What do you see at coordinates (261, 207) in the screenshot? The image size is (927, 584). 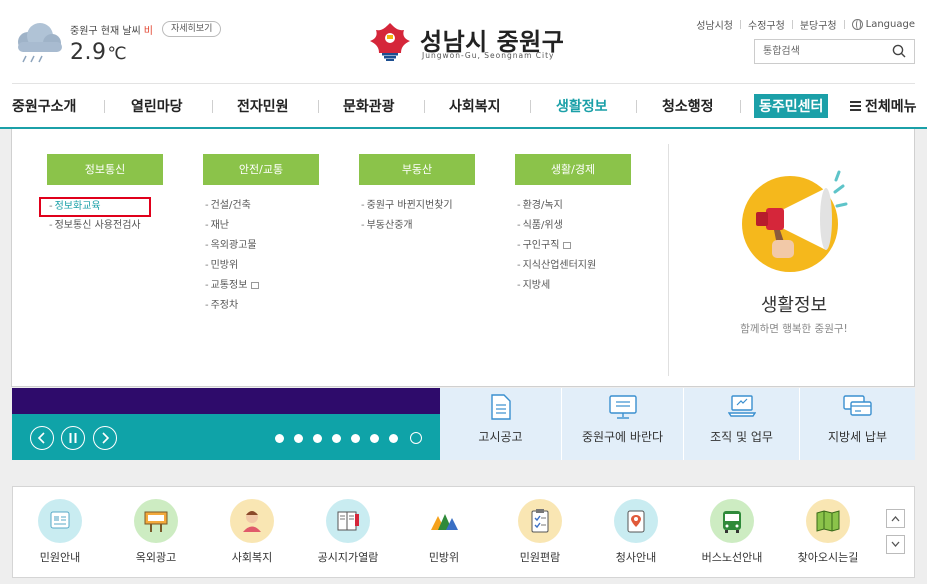 I see `menu-item-construction: - 건설/건축` at bounding box center [261, 207].